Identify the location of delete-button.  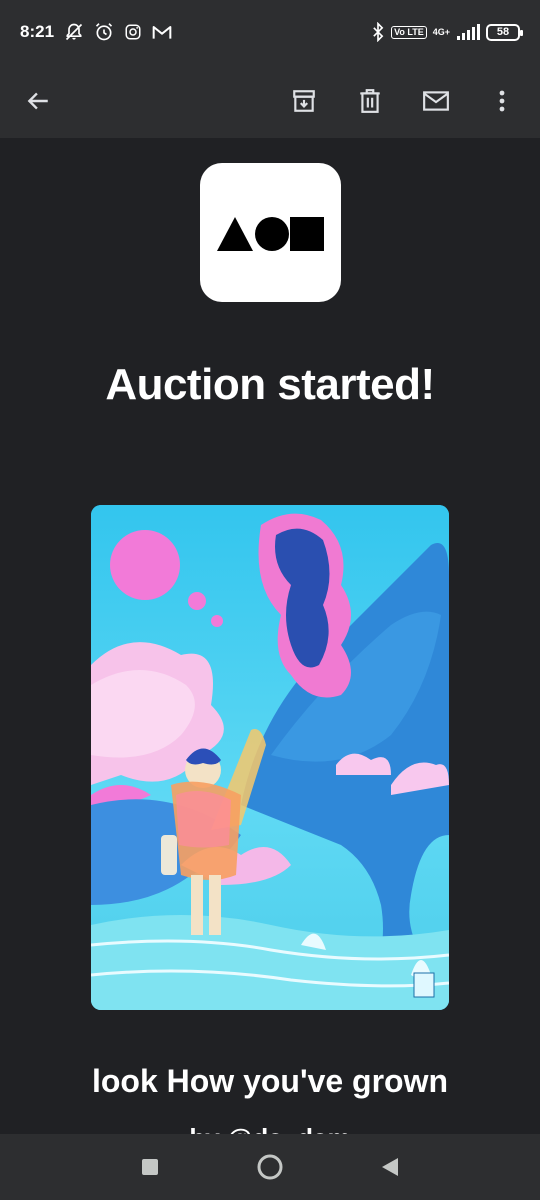
(370, 101).